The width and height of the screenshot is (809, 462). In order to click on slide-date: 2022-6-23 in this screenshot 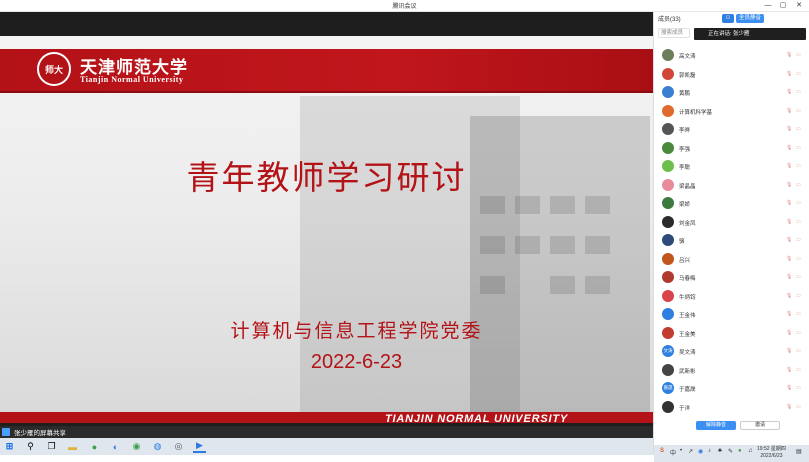, I will do `click(356, 362)`.